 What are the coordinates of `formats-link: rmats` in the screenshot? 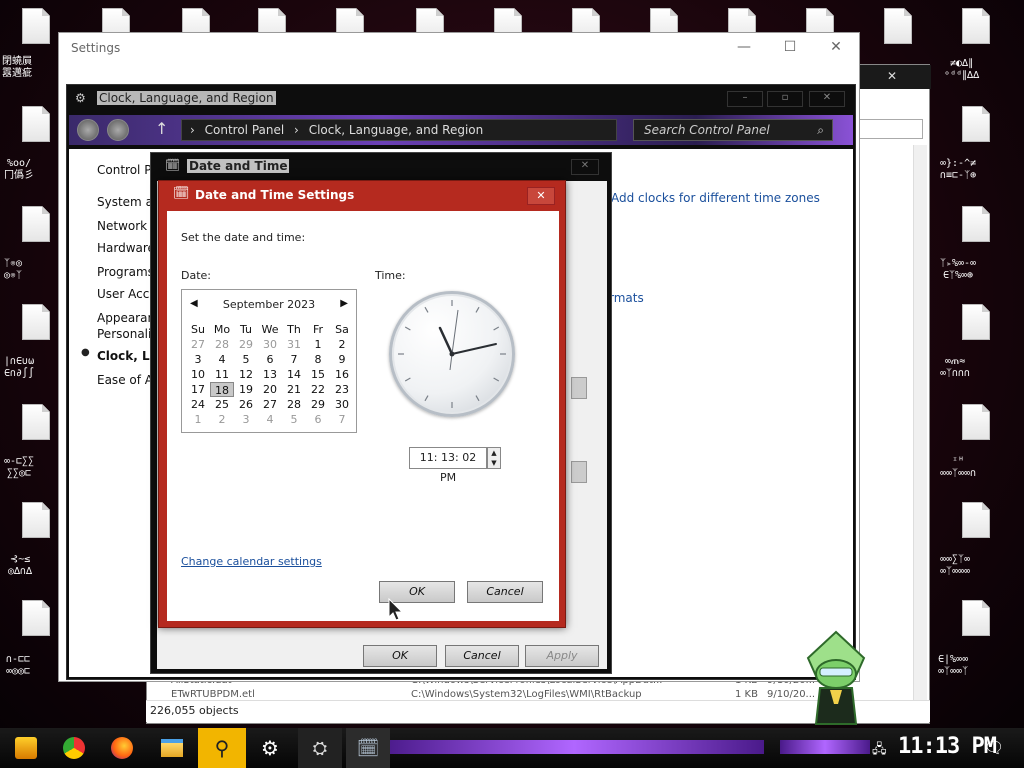 It's located at (626, 298).